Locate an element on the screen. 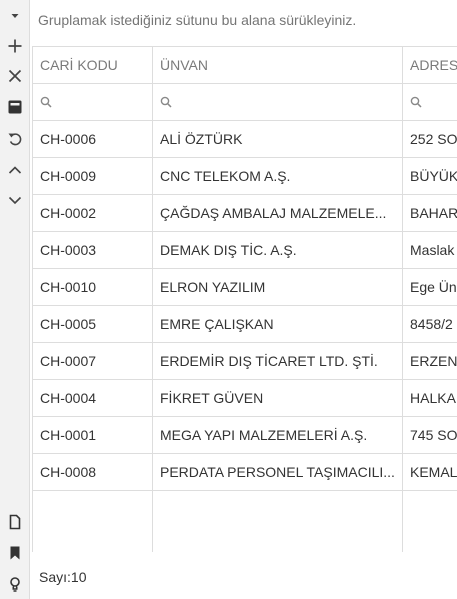 The image size is (457, 599). table-row: CH-0004 FİKRET GÜVEN HALKA is located at coordinates (245, 398).